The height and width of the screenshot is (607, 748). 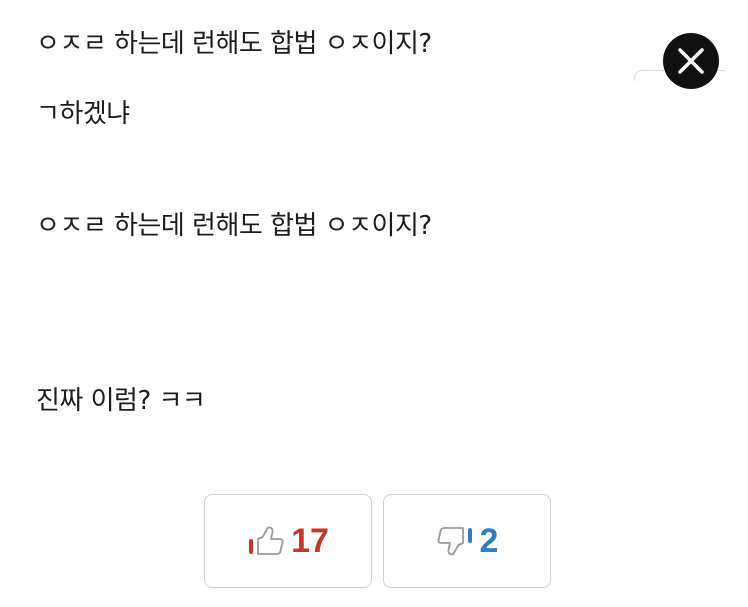 What do you see at coordinates (121, 401) in the screenshot?
I see `post-text-line: 진짜 이럼? ㅋㅋ` at bounding box center [121, 401].